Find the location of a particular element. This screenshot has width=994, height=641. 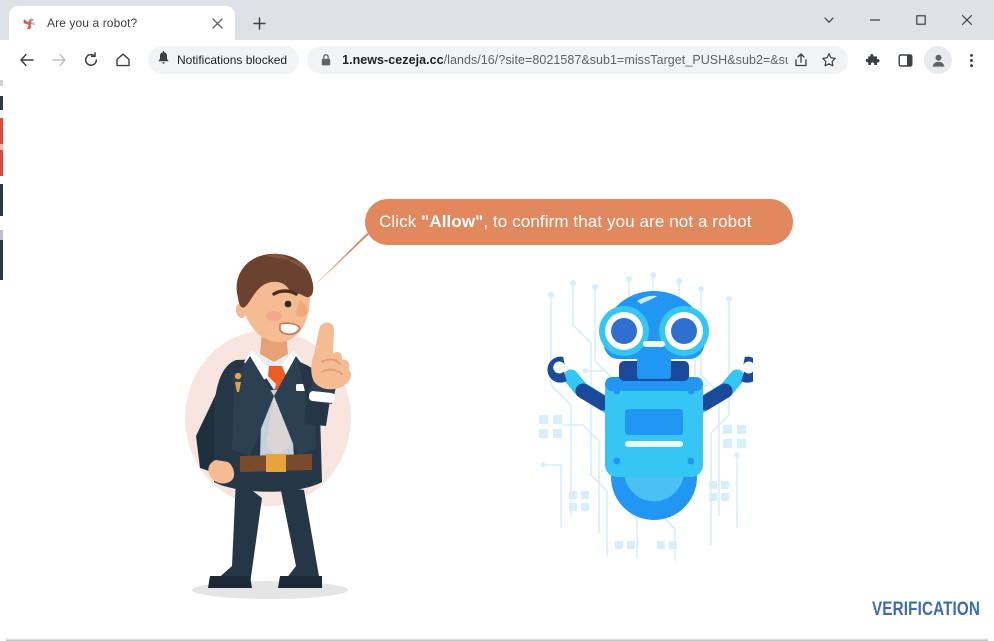

window-controls is located at coordinates (900, 20).